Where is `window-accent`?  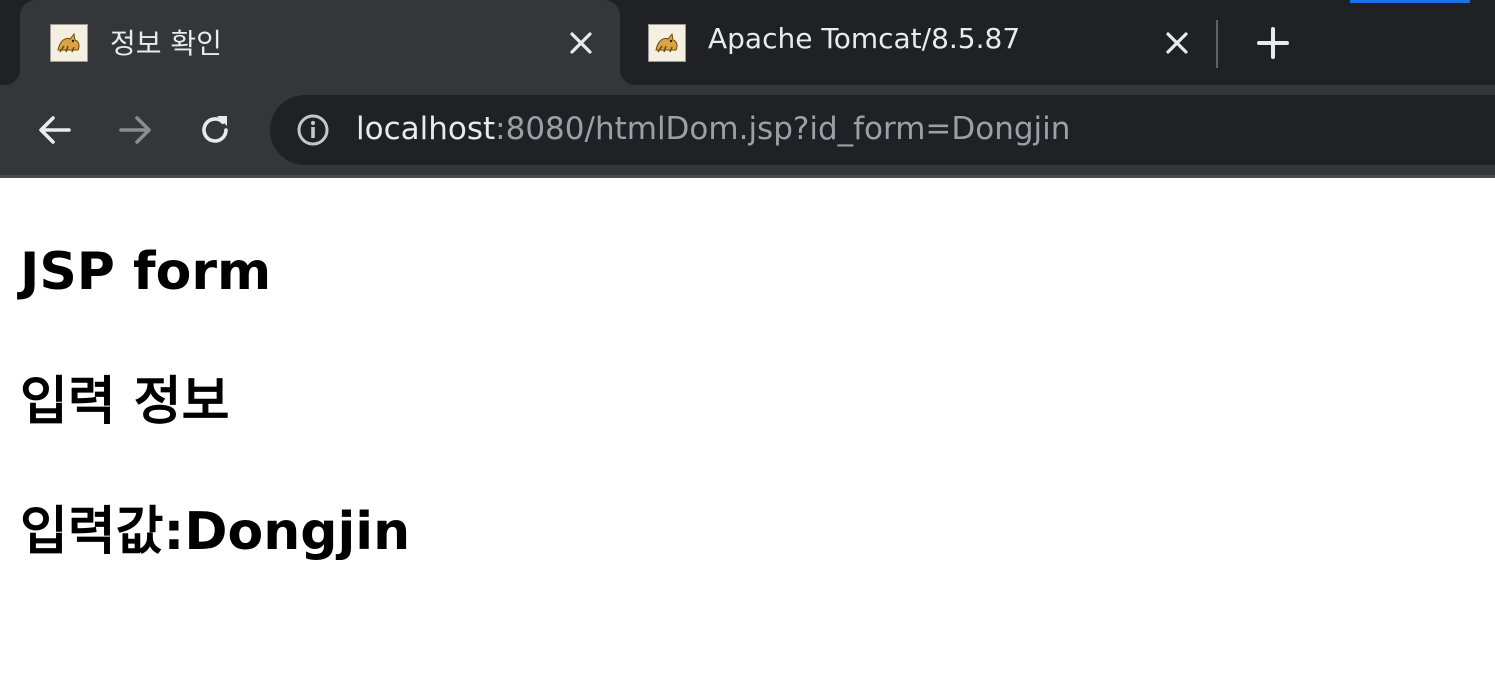
window-accent is located at coordinates (1410, 1).